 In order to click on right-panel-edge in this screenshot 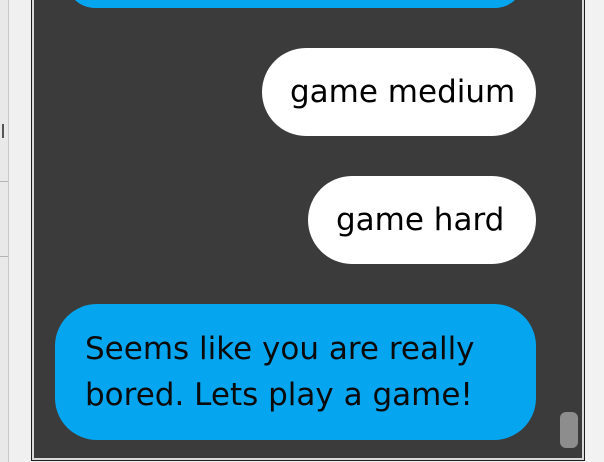, I will do `click(594, 231)`.